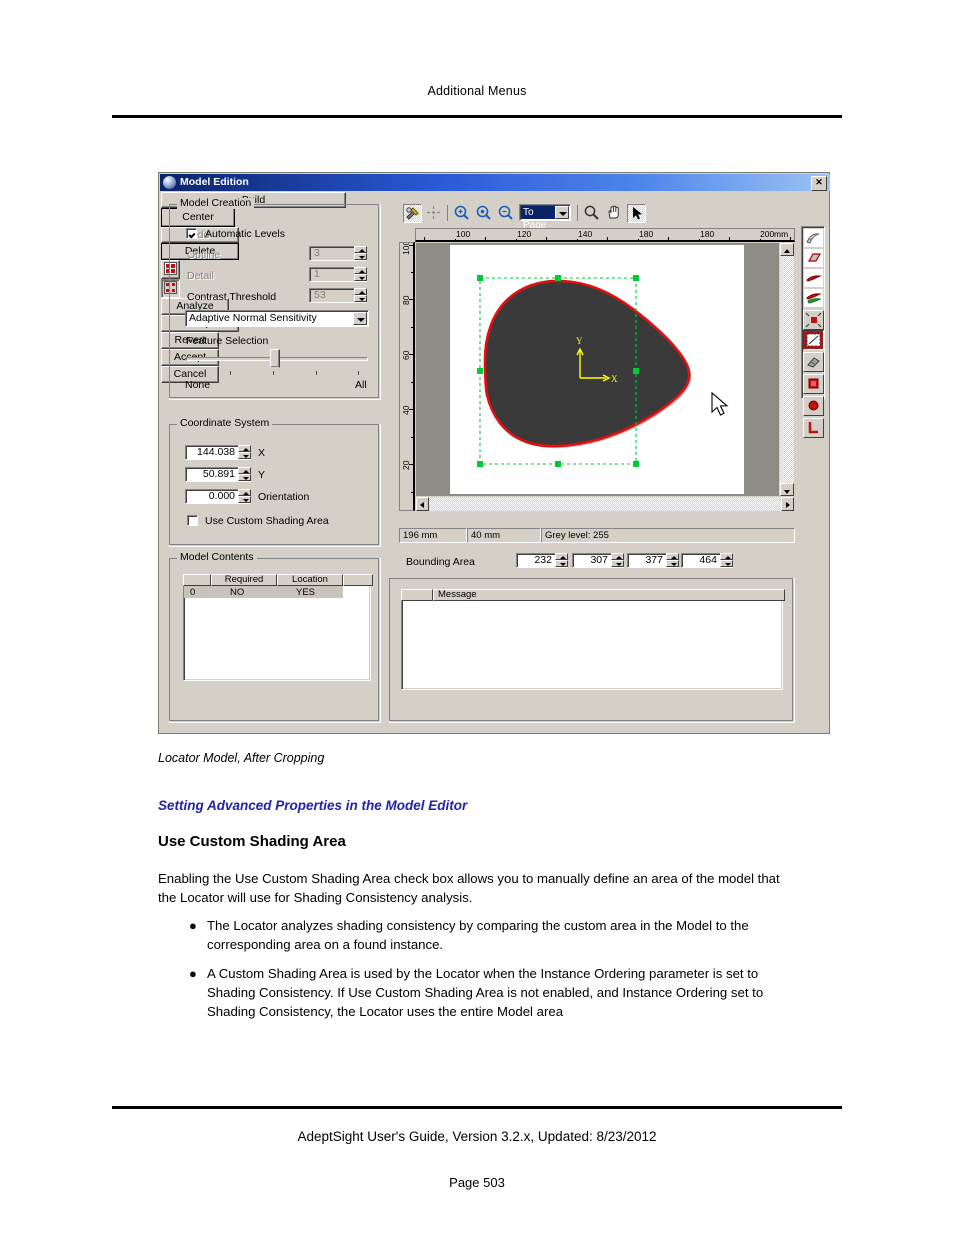  What do you see at coordinates (331, 274) in the screenshot?
I see `detail-value: 1` at bounding box center [331, 274].